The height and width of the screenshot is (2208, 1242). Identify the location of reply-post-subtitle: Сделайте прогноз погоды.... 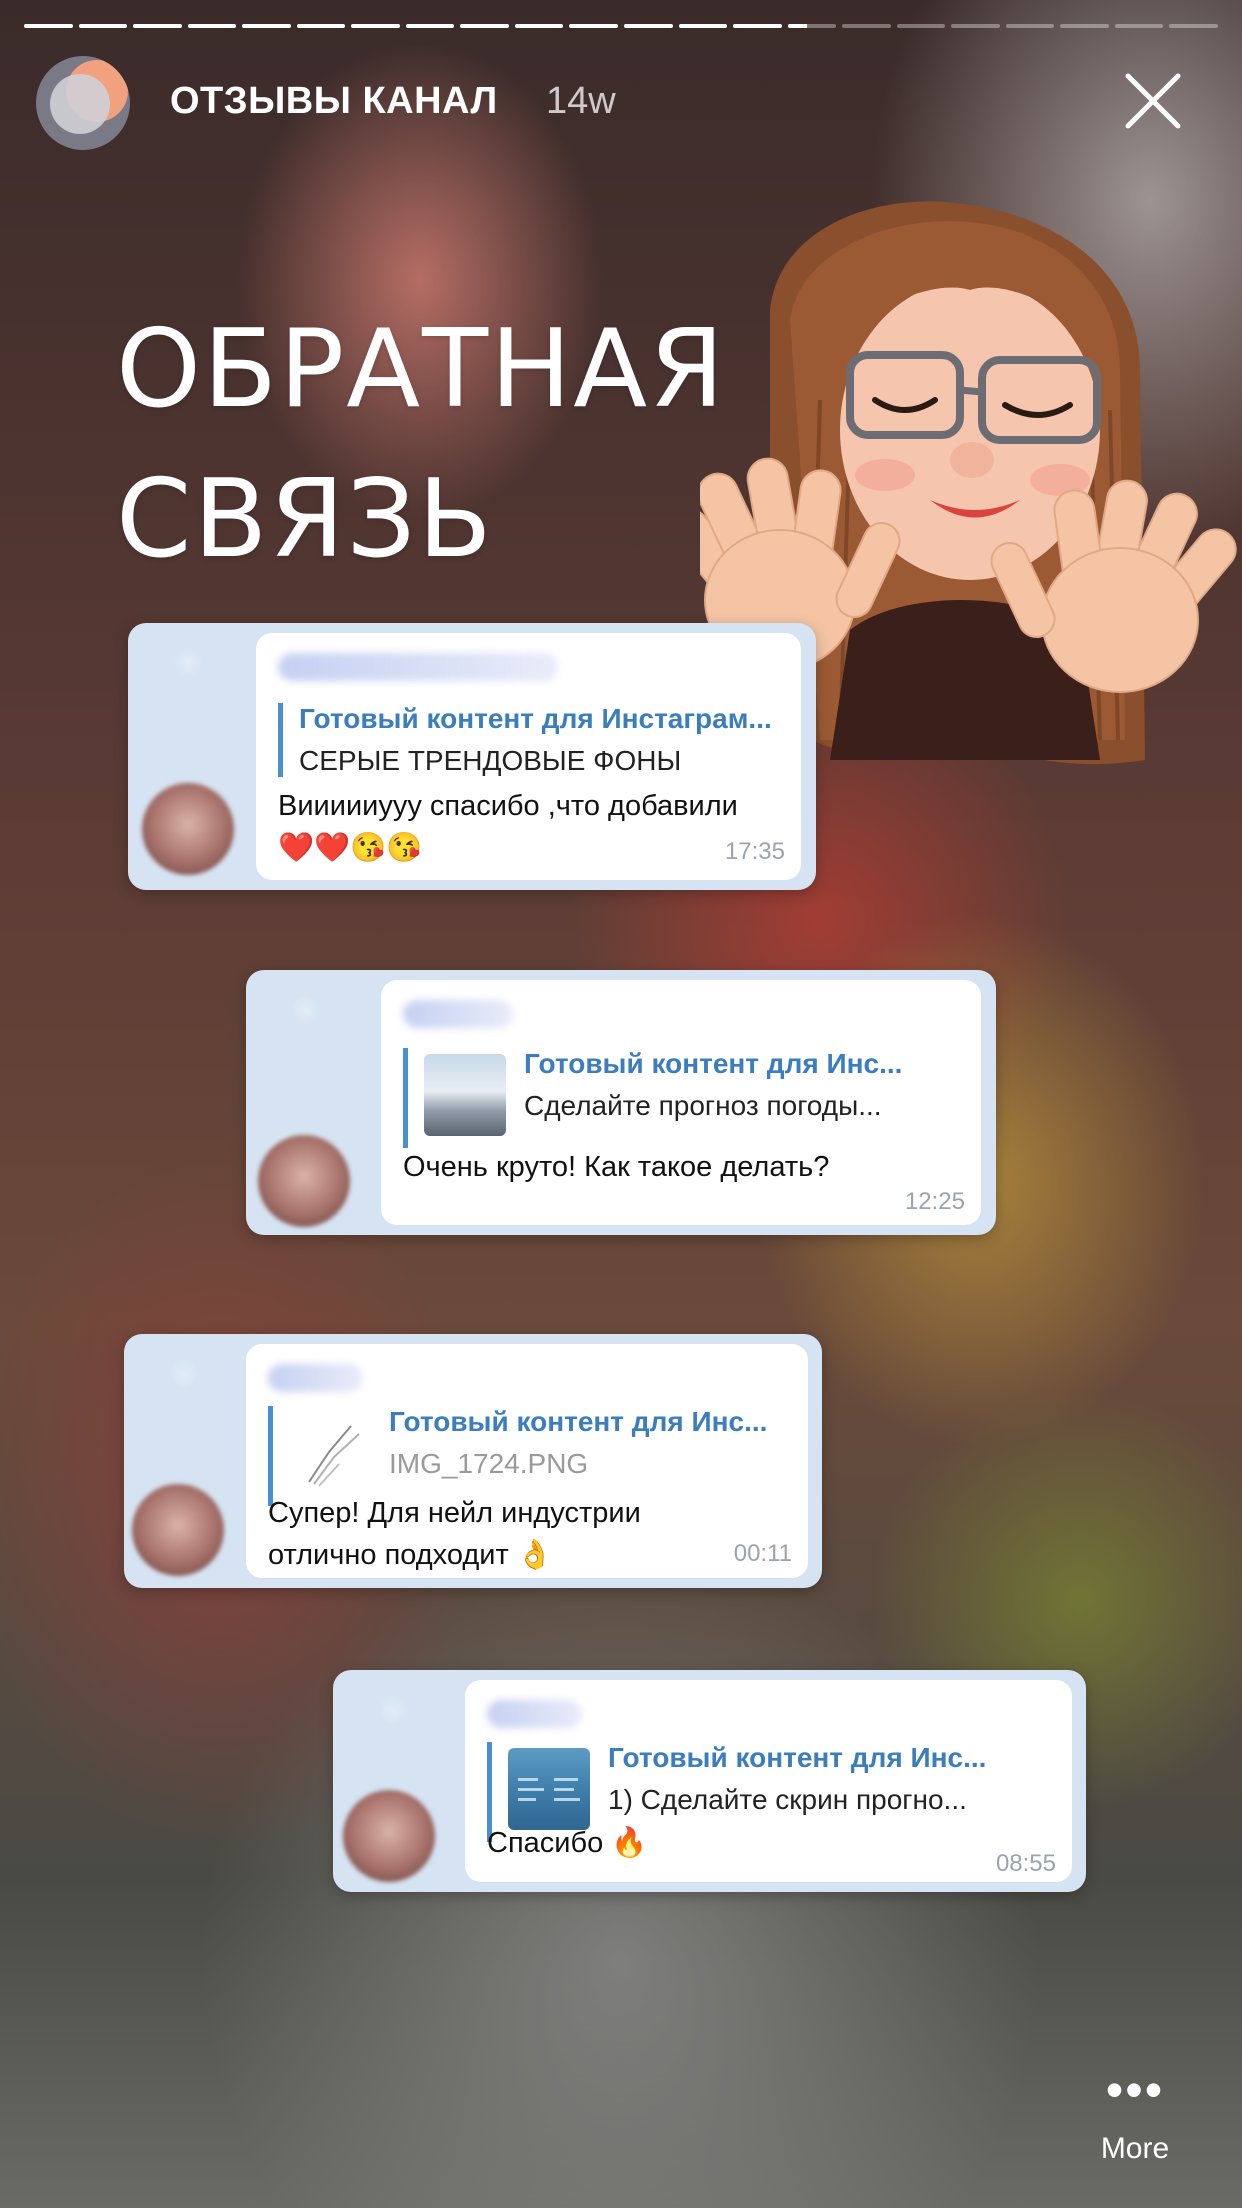
(703, 1105).